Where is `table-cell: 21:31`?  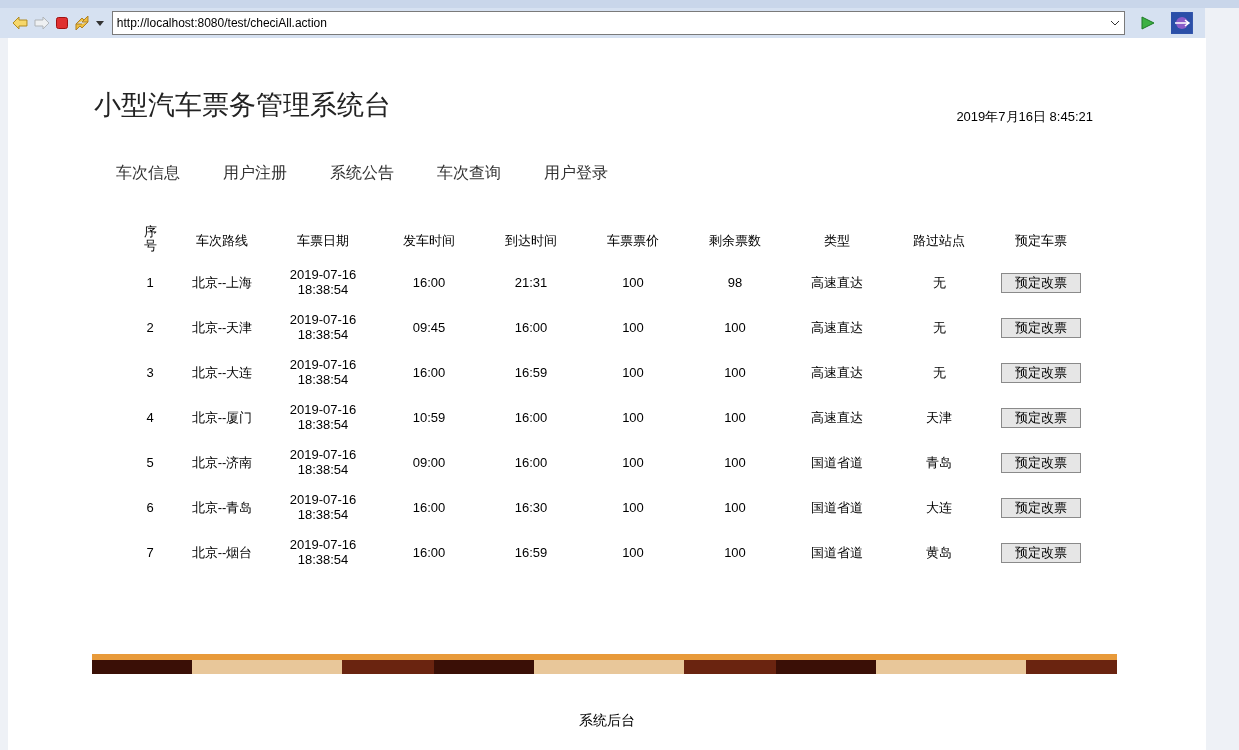
table-cell: 21:31 is located at coordinates (531, 283).